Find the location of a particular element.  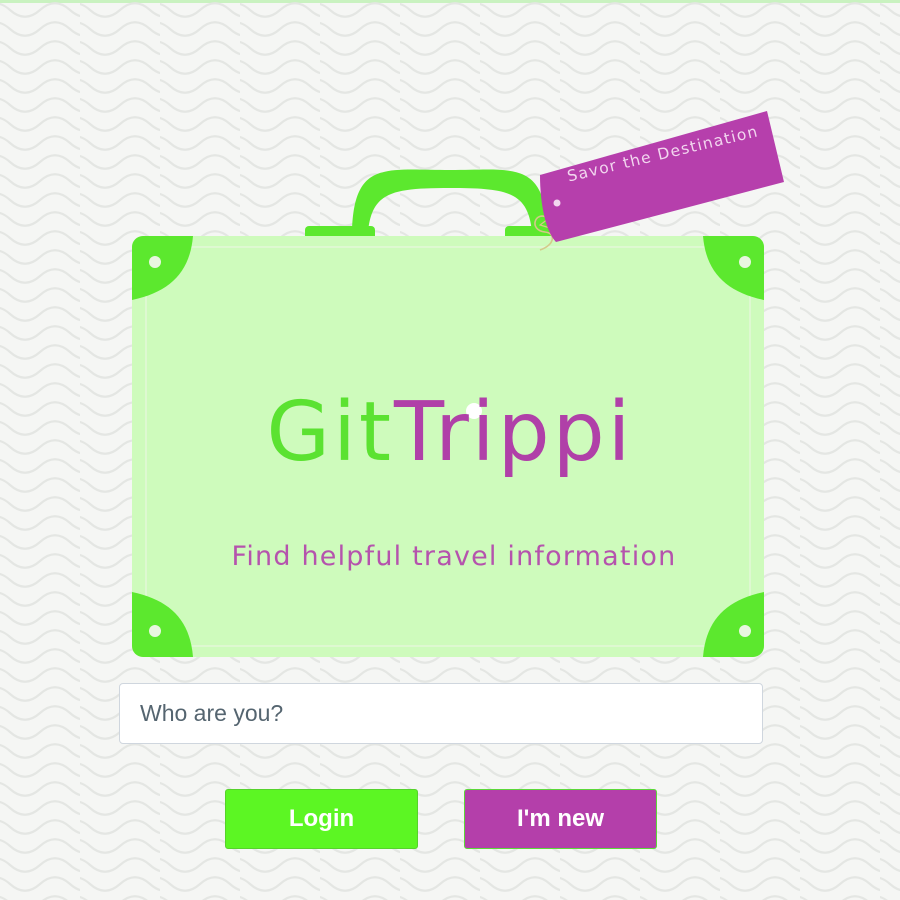

logo-text-trippi: Trippi is located at coordinates (514, 432).